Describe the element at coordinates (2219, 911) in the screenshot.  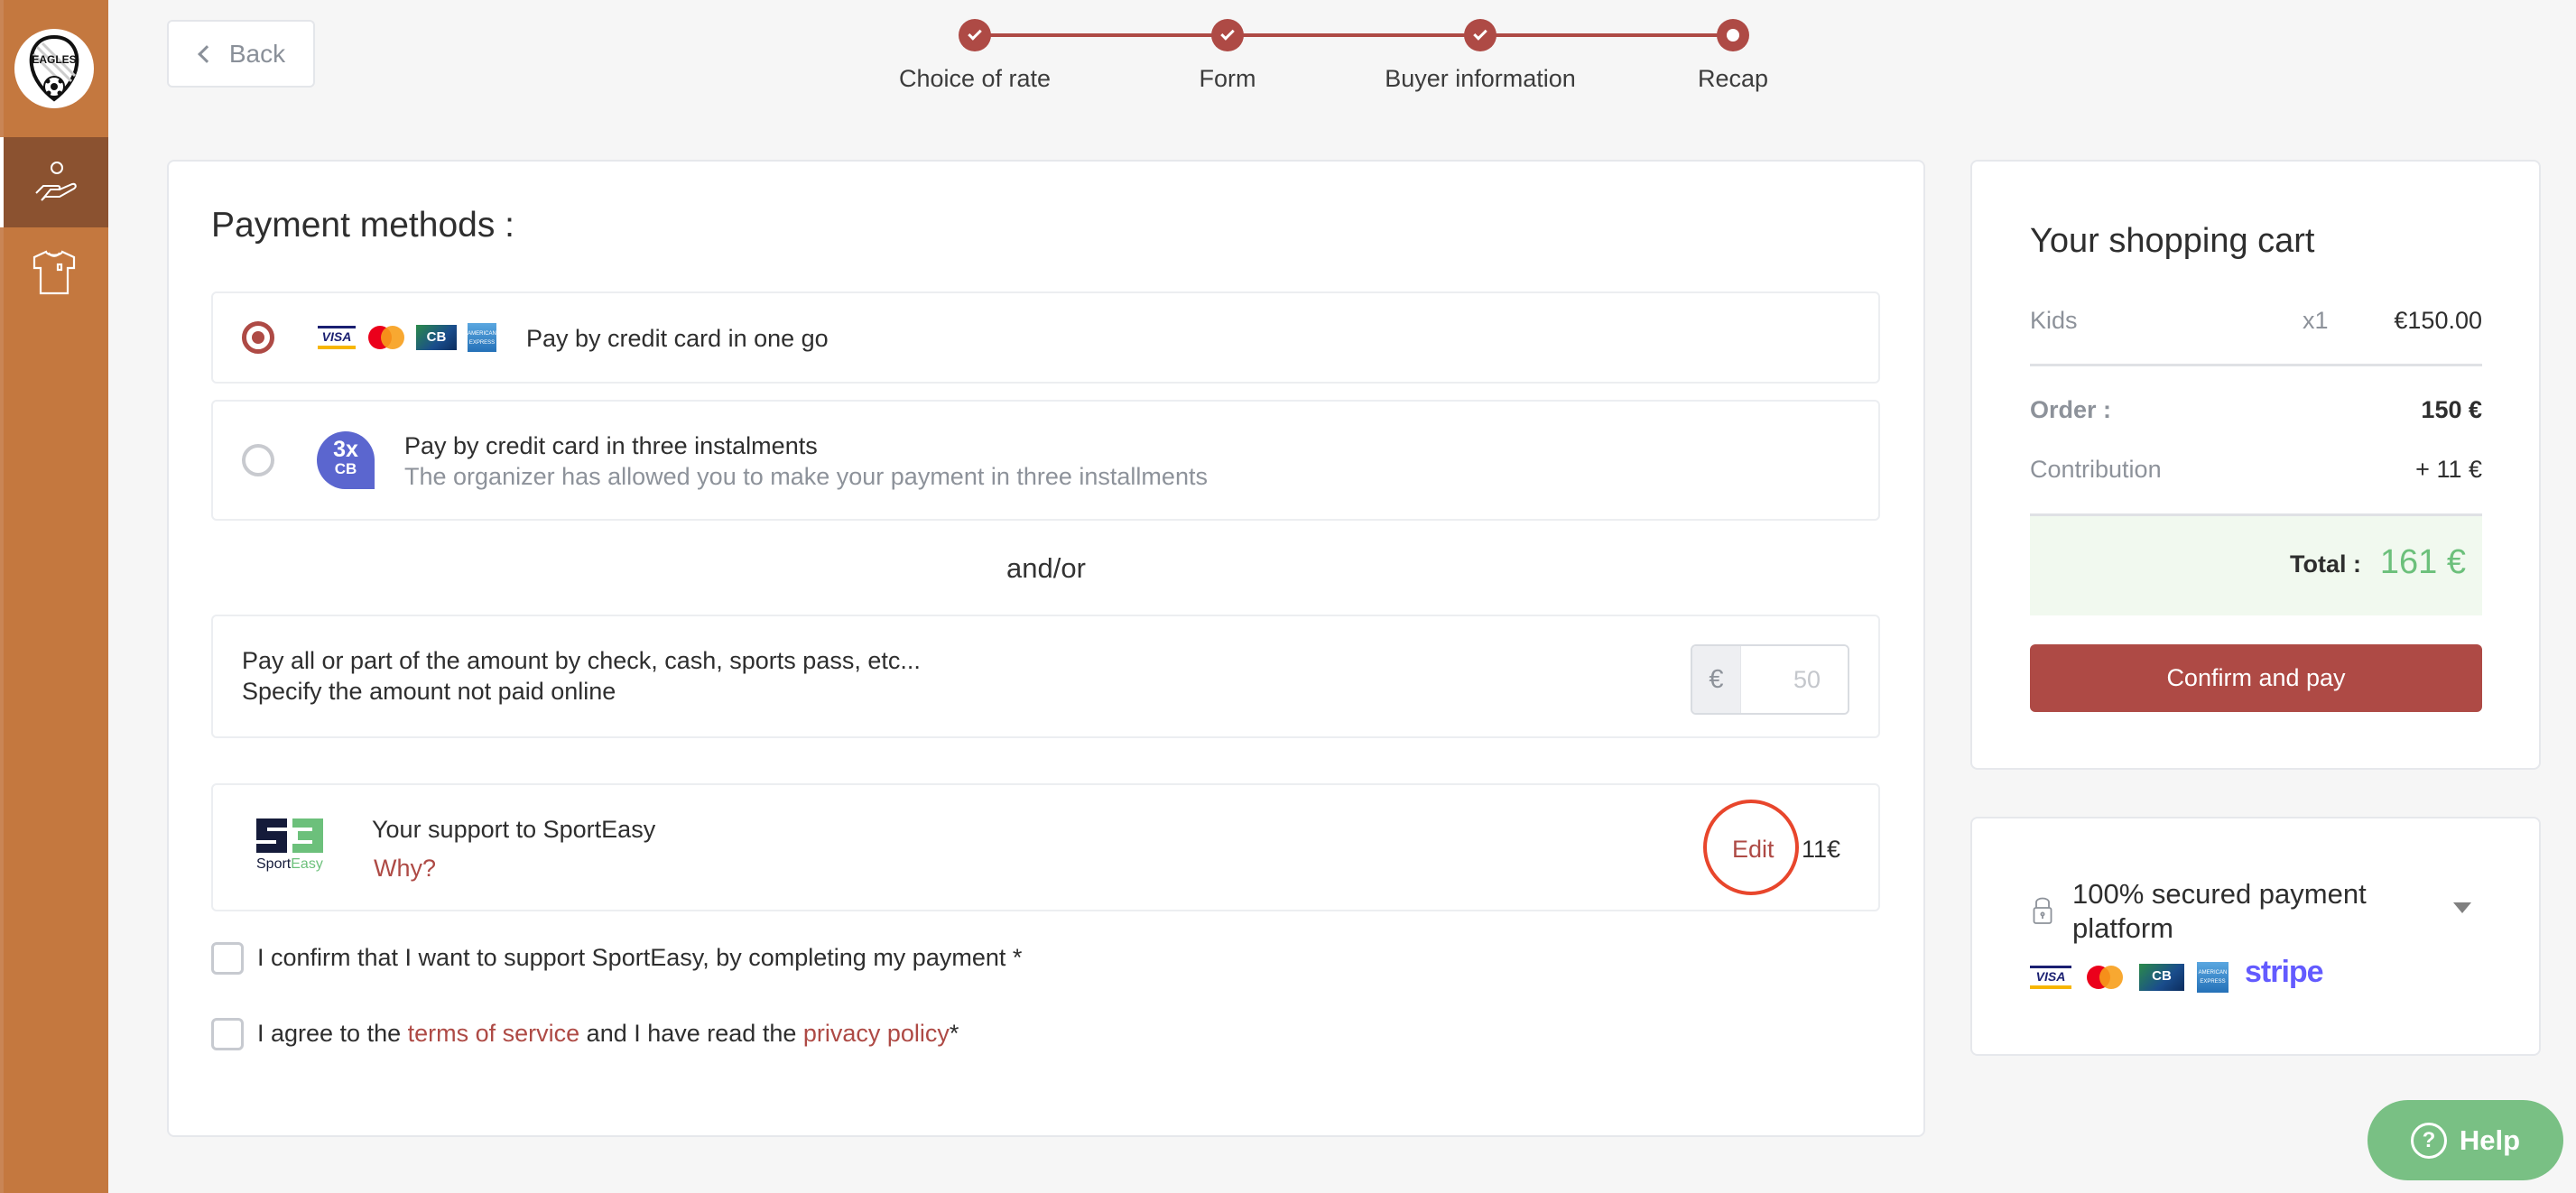
I see `secure-payment-text: 100% secured payment platform` at that location.